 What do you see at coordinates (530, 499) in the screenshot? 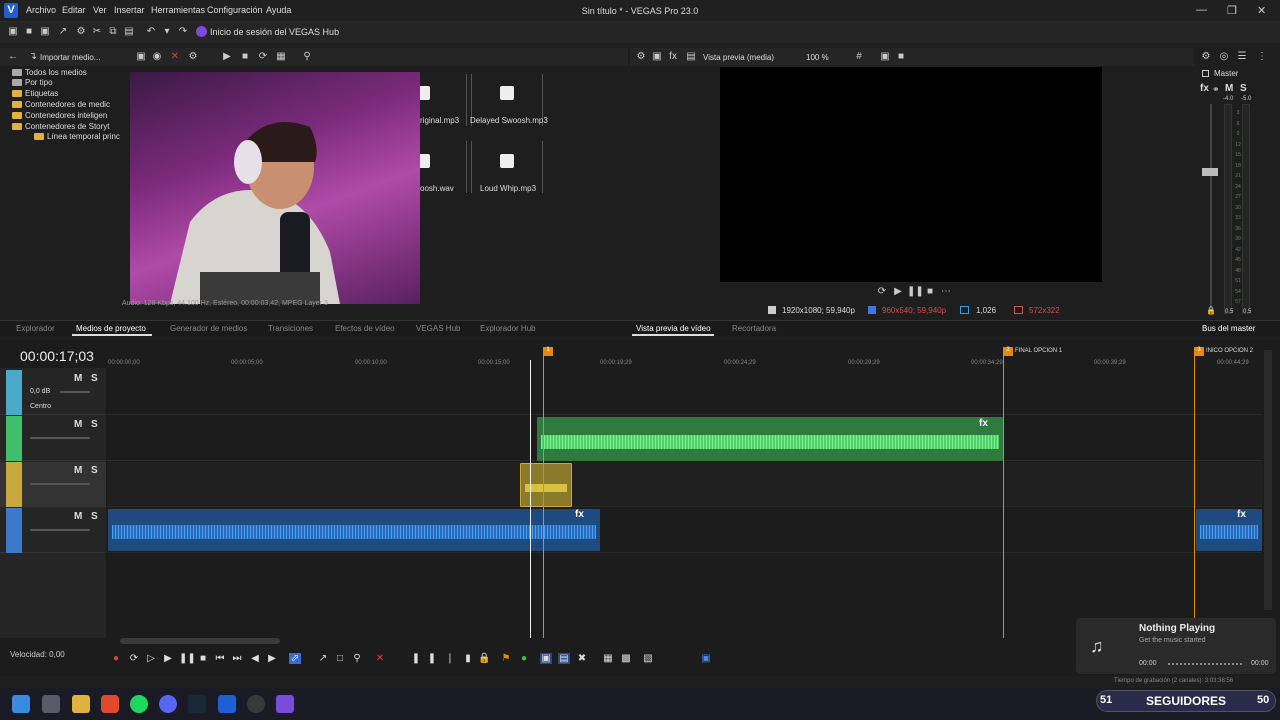
I see `playhead-cursor` at bounding box center [530, 499].